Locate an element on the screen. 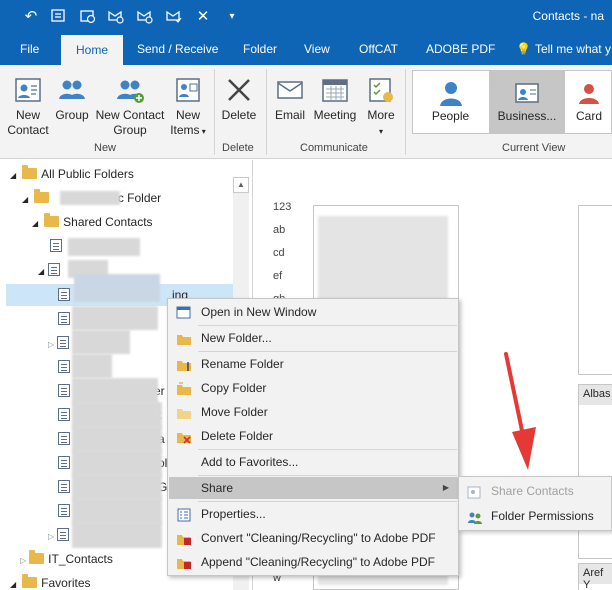 This screenshot has height=590, width=612. tell-me-search: 💡 Tell me what y is located at coordinates (563, 49).